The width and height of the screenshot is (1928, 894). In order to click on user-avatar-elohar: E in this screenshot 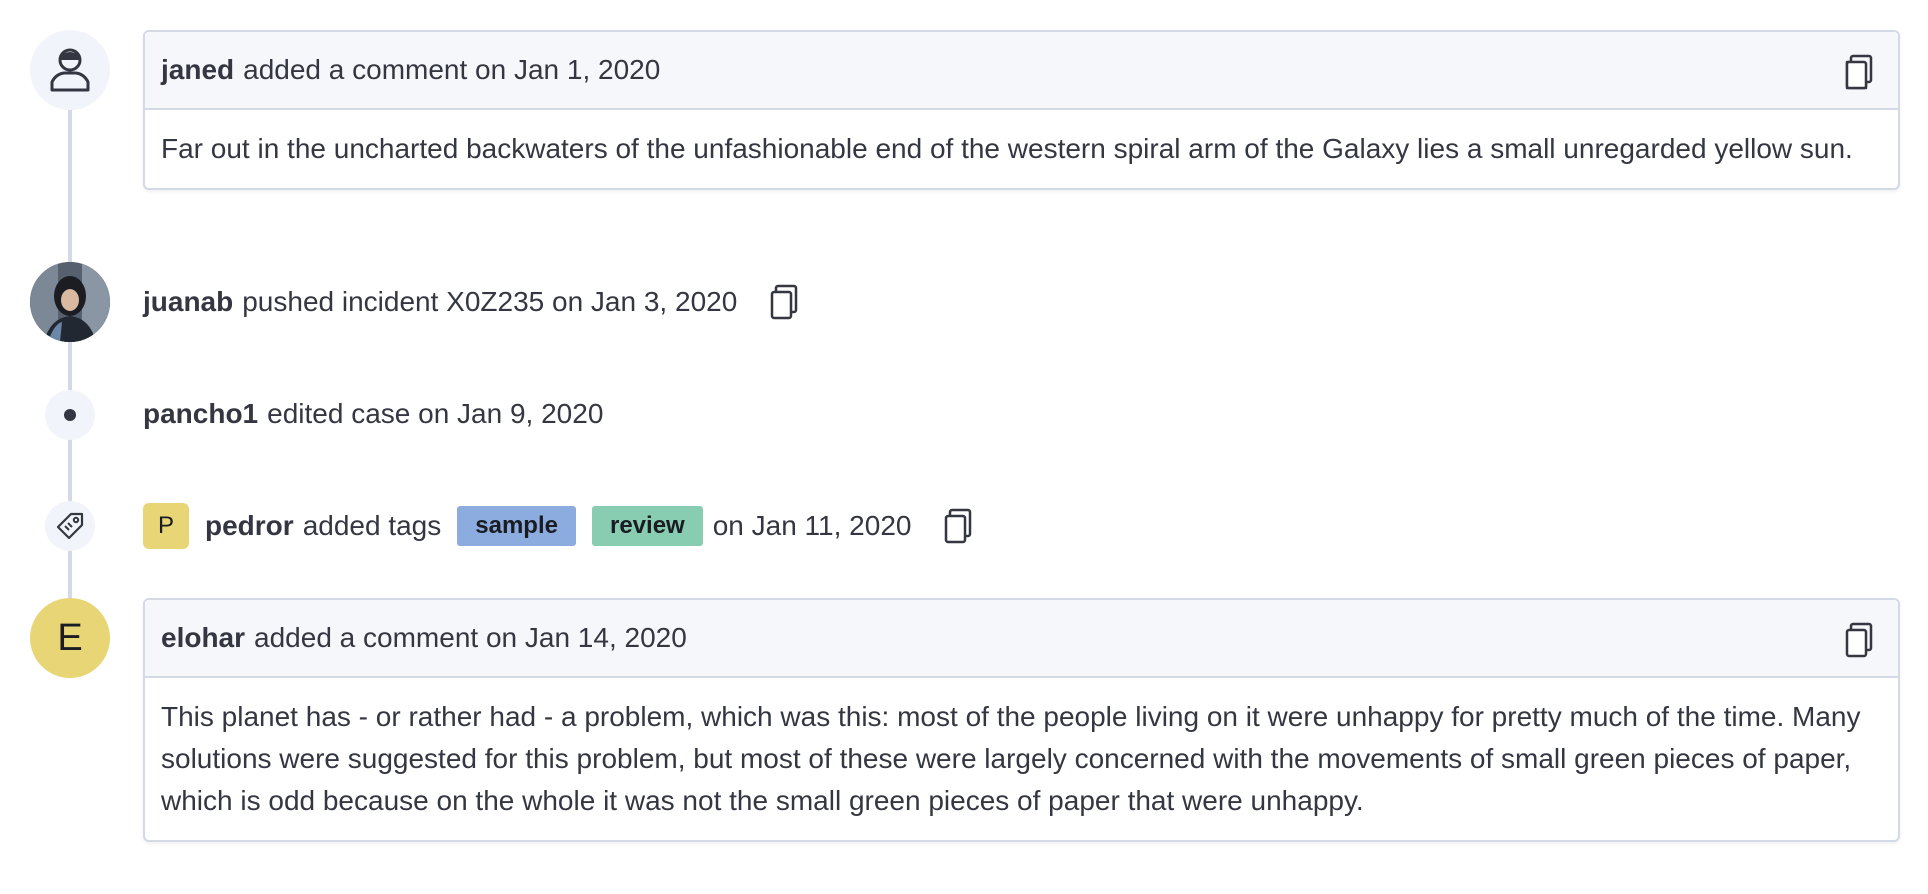, I will do `click(70, 638)`.